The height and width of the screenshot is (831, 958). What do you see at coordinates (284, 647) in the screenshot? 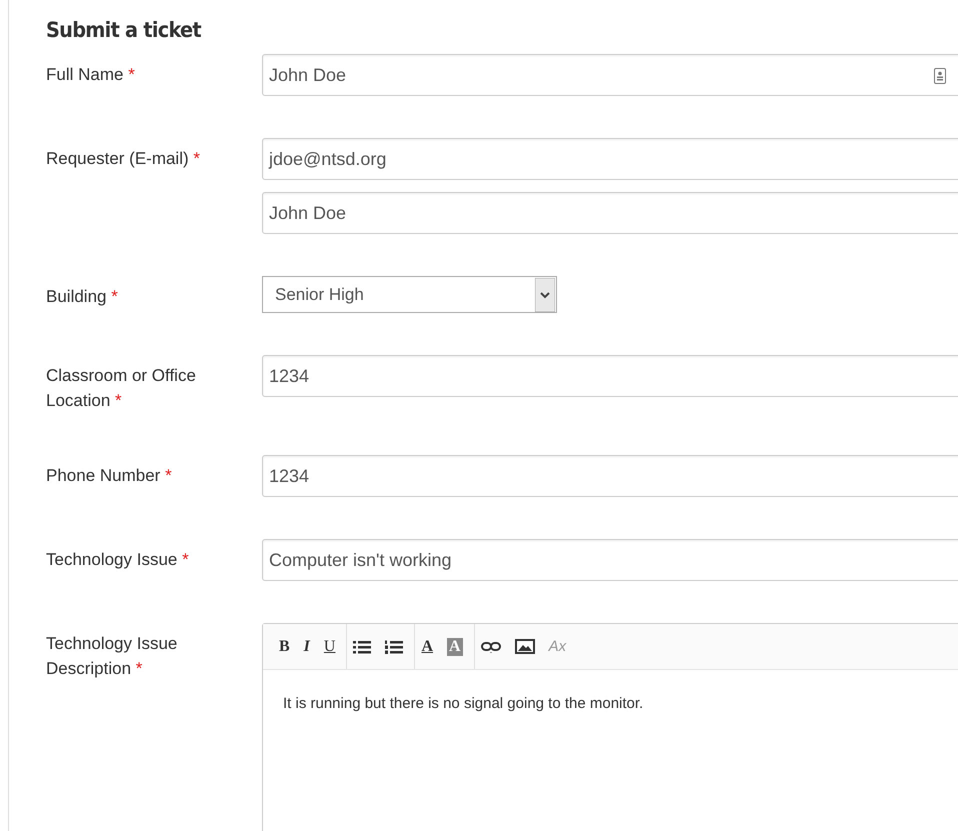
I see `bold-button: B` at bounding box center [284, 647].